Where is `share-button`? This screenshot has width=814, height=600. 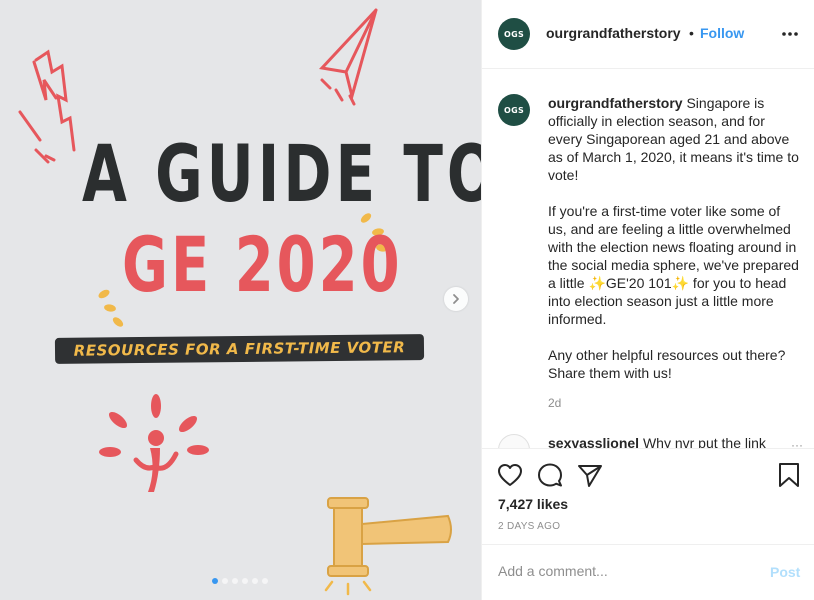 share-button is located at coordinates (590, 475).